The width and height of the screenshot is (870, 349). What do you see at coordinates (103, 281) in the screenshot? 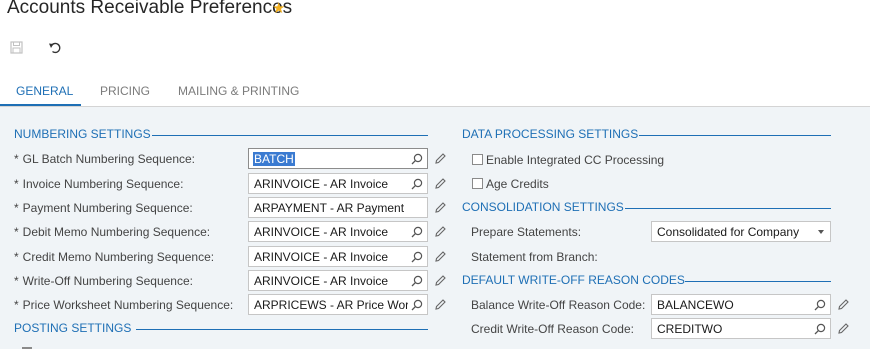
I see `write-off-numbering-label: * Write-Off Numbering Sequence:` at bounding box center [103, 281].